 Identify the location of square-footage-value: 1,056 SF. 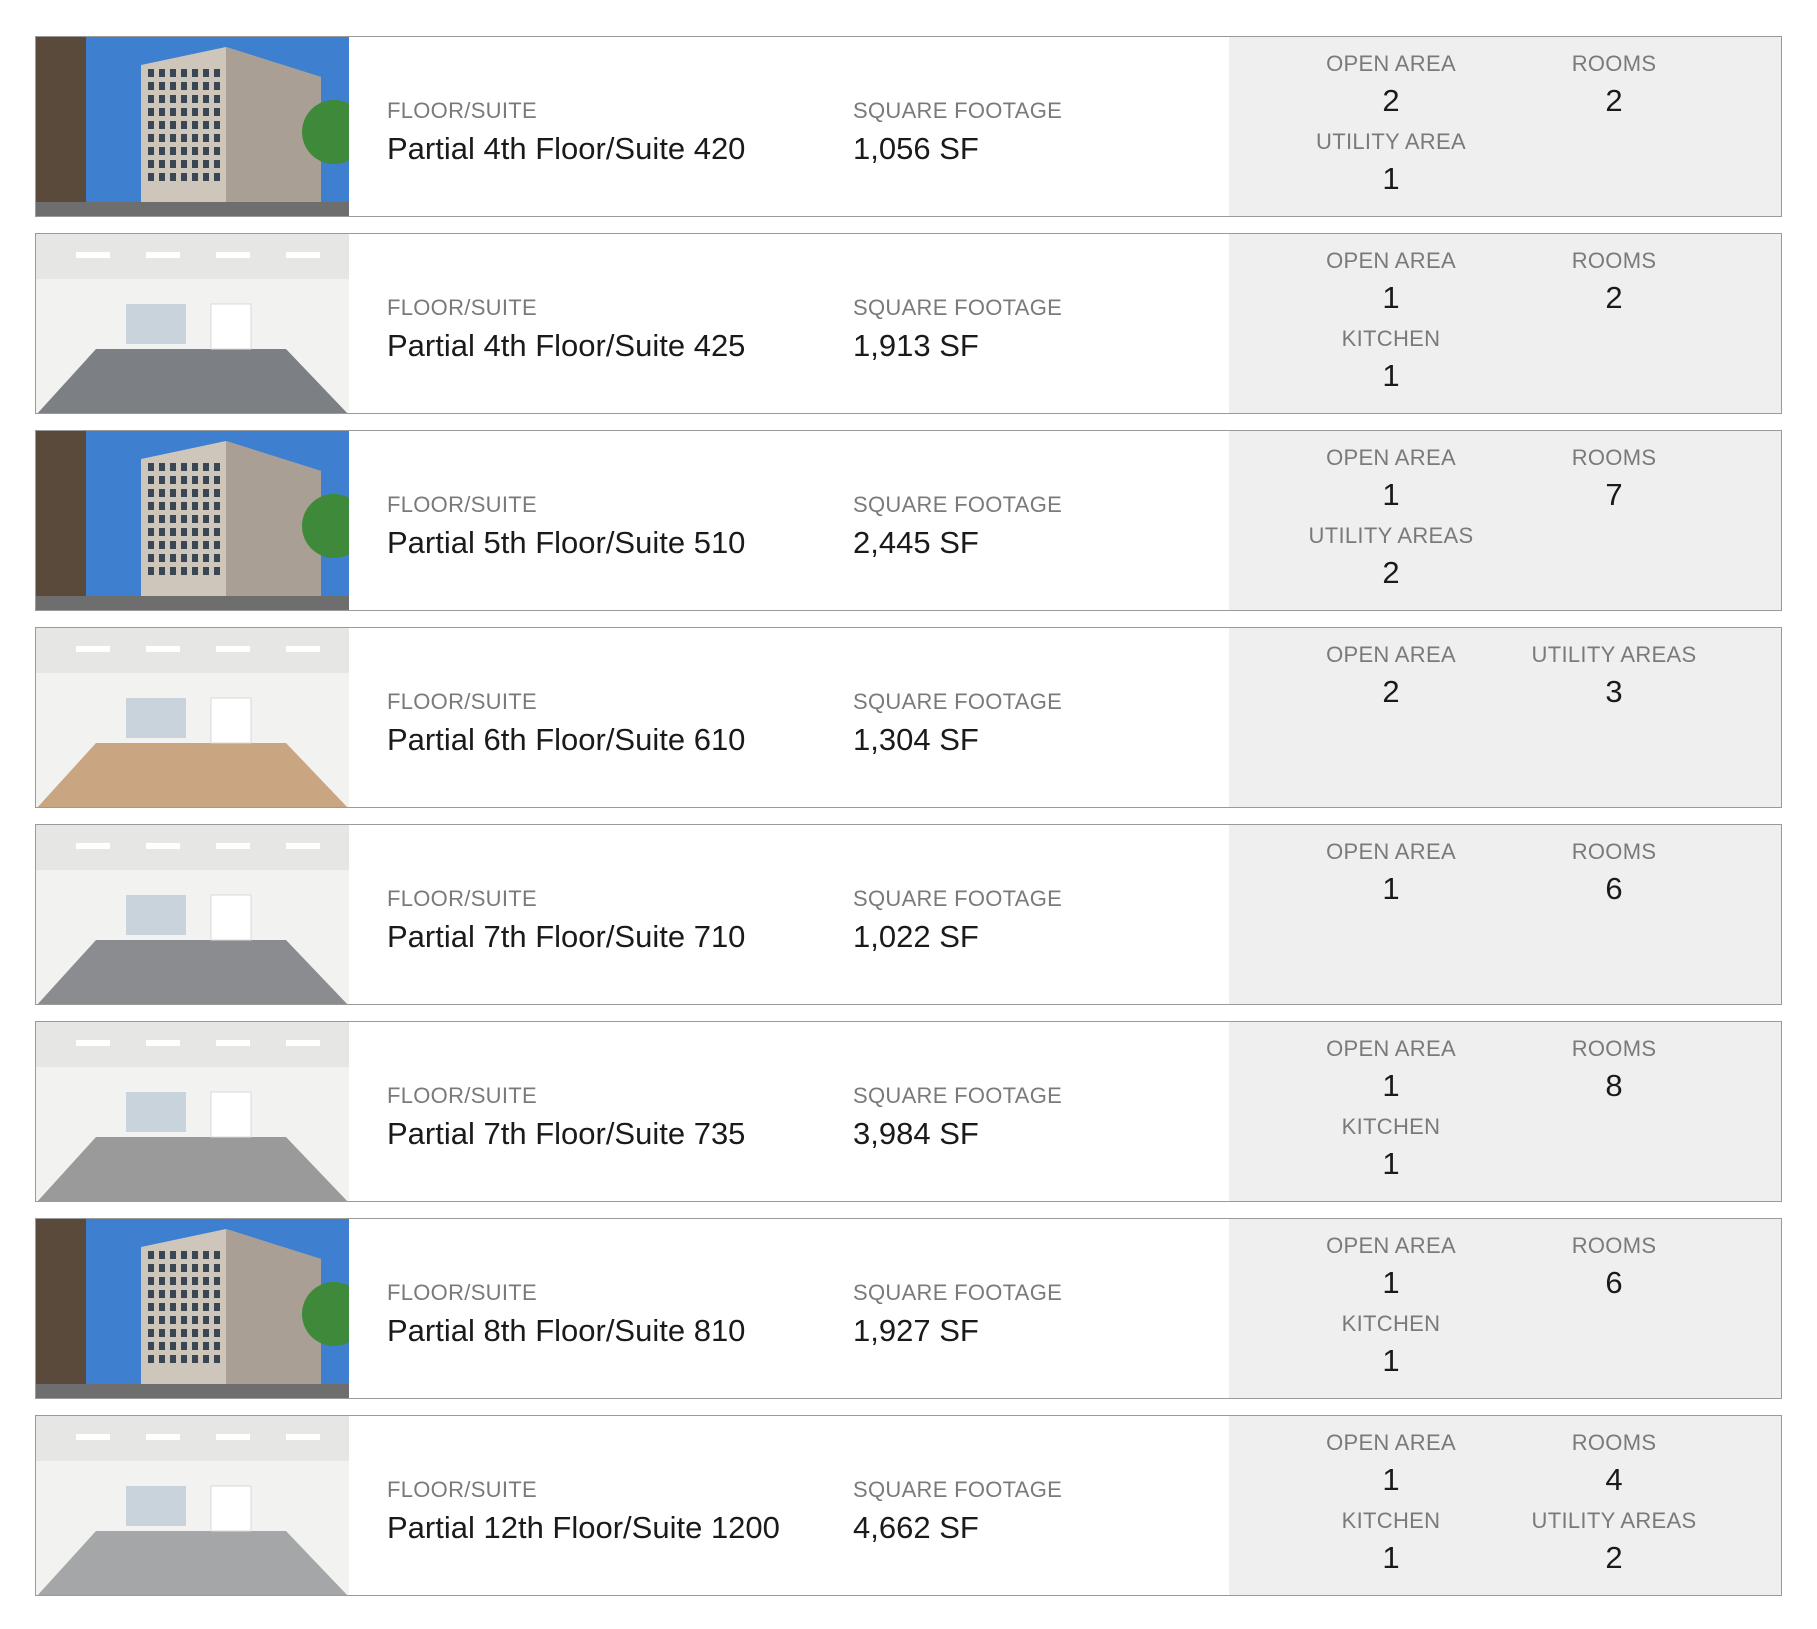
(916, 148).